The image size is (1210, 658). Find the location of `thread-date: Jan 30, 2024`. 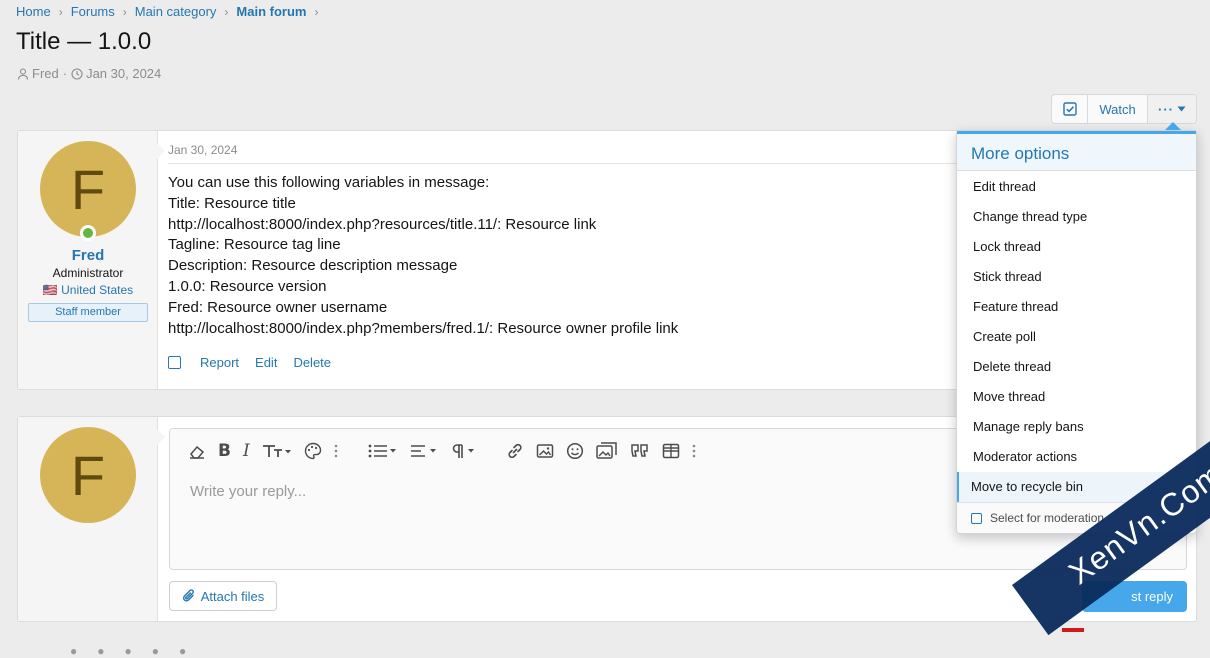

thread-date: Jan 30, 2024 is located at coordinates (123, 73).